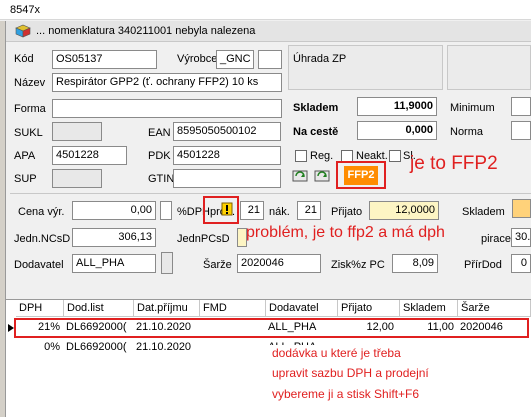 The width and height of the screenshot is (531, 417). What do you see at coordinates (279, 263) in the screenshot?
I see `sarze-field: 2020046` at bounding box center [279, 263].